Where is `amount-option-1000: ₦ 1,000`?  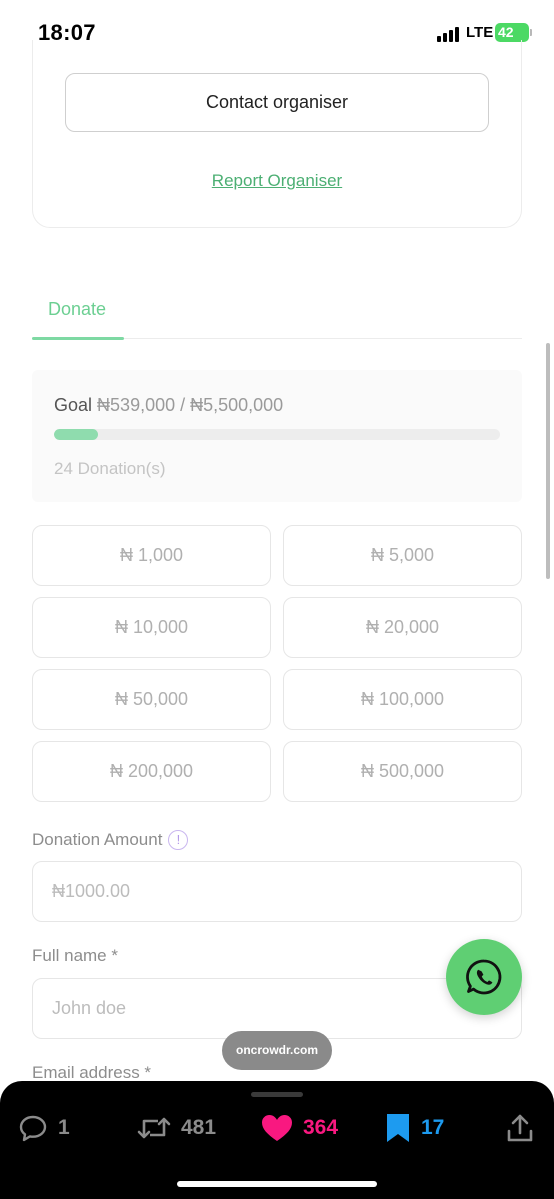 amount-option-1000: ₦ 1,000 is located at coordinates (151, 555).